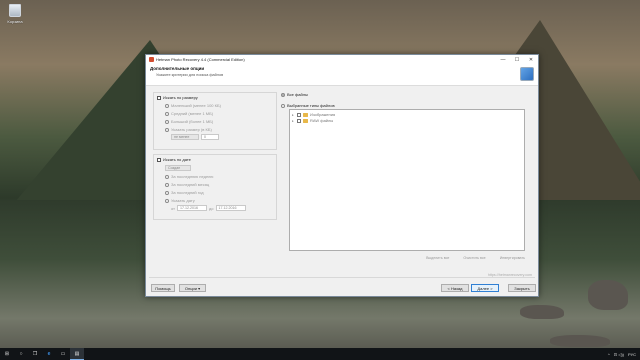 The image size is (640, 360). What do you see at coordinates (322, 120) in the screenshot?
I see `tree-item-label: RAW файлы` at bounding box center [322, 120].